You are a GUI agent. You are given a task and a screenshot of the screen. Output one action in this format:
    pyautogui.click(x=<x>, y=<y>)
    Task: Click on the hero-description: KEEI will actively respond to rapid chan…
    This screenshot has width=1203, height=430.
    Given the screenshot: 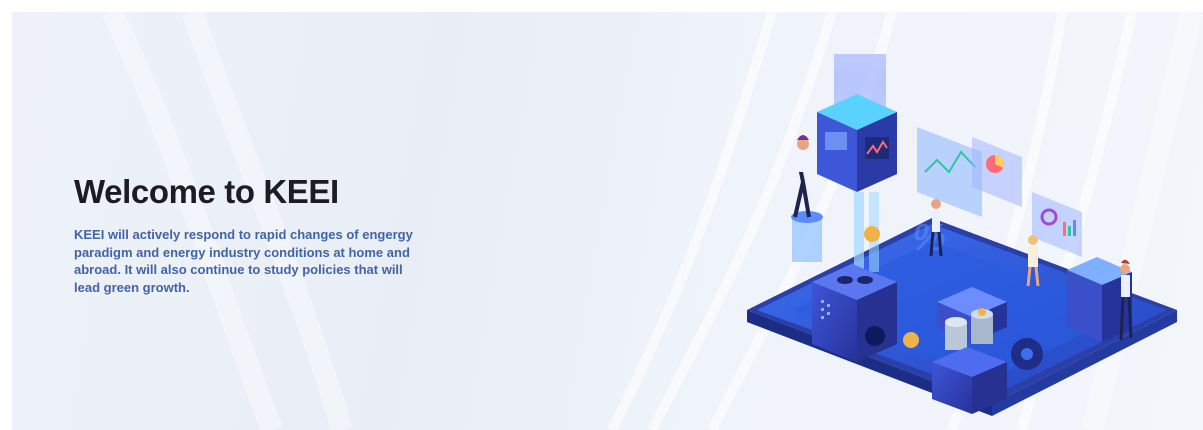 What is the action you would take?
    pyautogui.click(x=243, y=261)
    